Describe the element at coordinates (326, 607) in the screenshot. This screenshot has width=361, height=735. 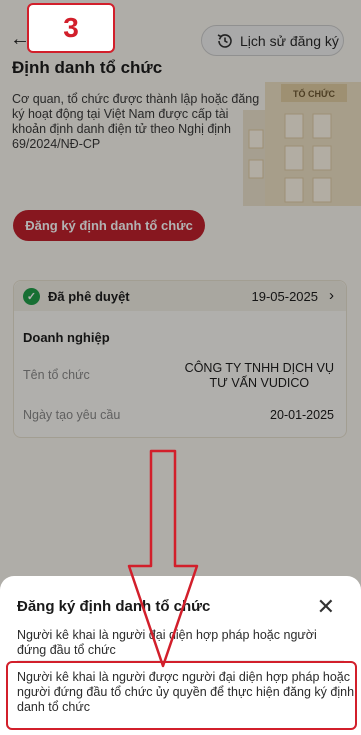
I see `close-icon: ✕` at that location.